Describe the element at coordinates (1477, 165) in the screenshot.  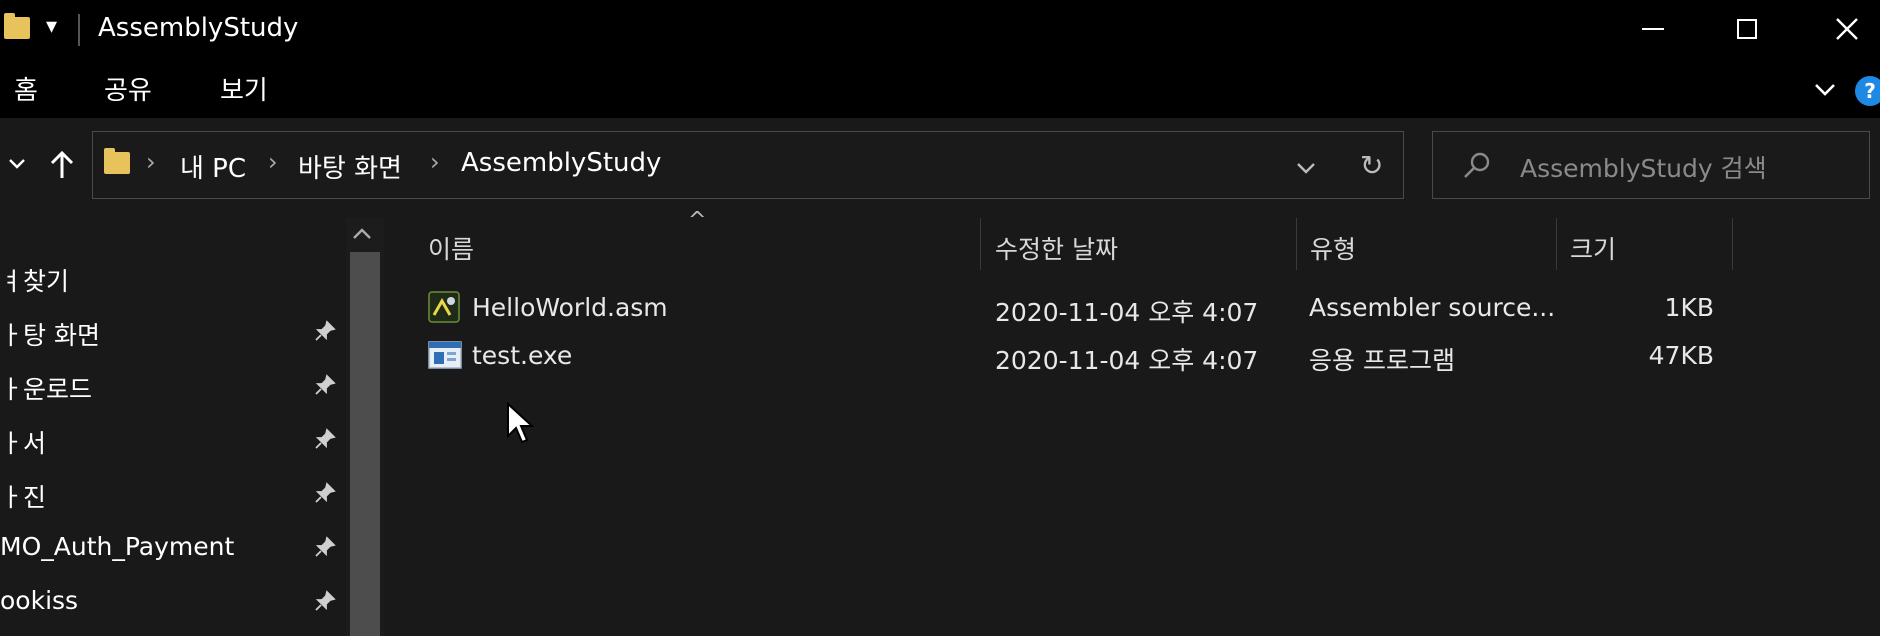
I see `search-icon` at that location.